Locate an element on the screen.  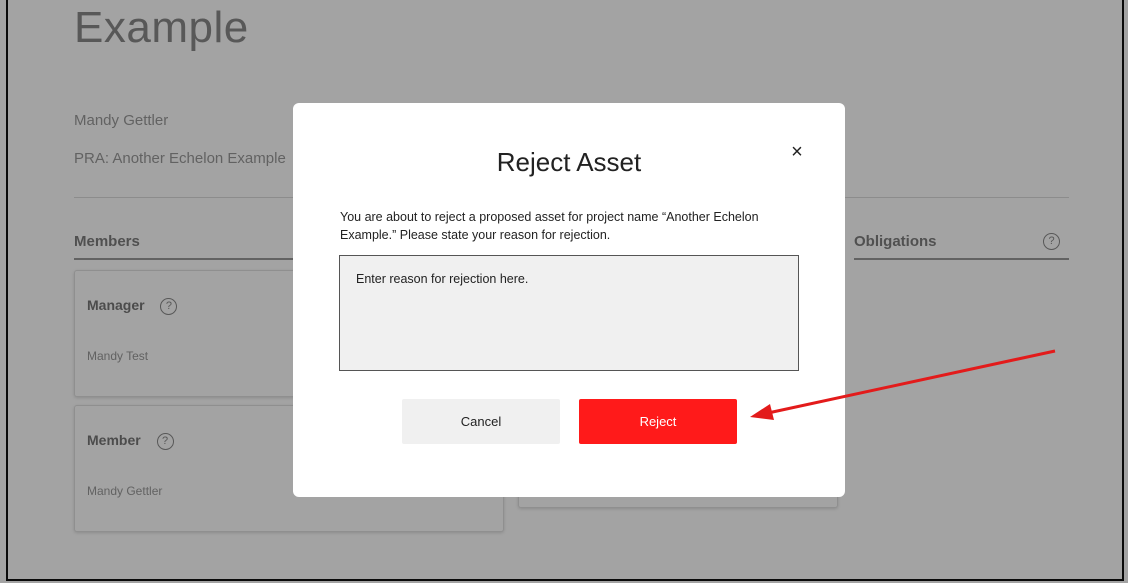
annotation-arrow-shaft is located at coordinates (911, 382).